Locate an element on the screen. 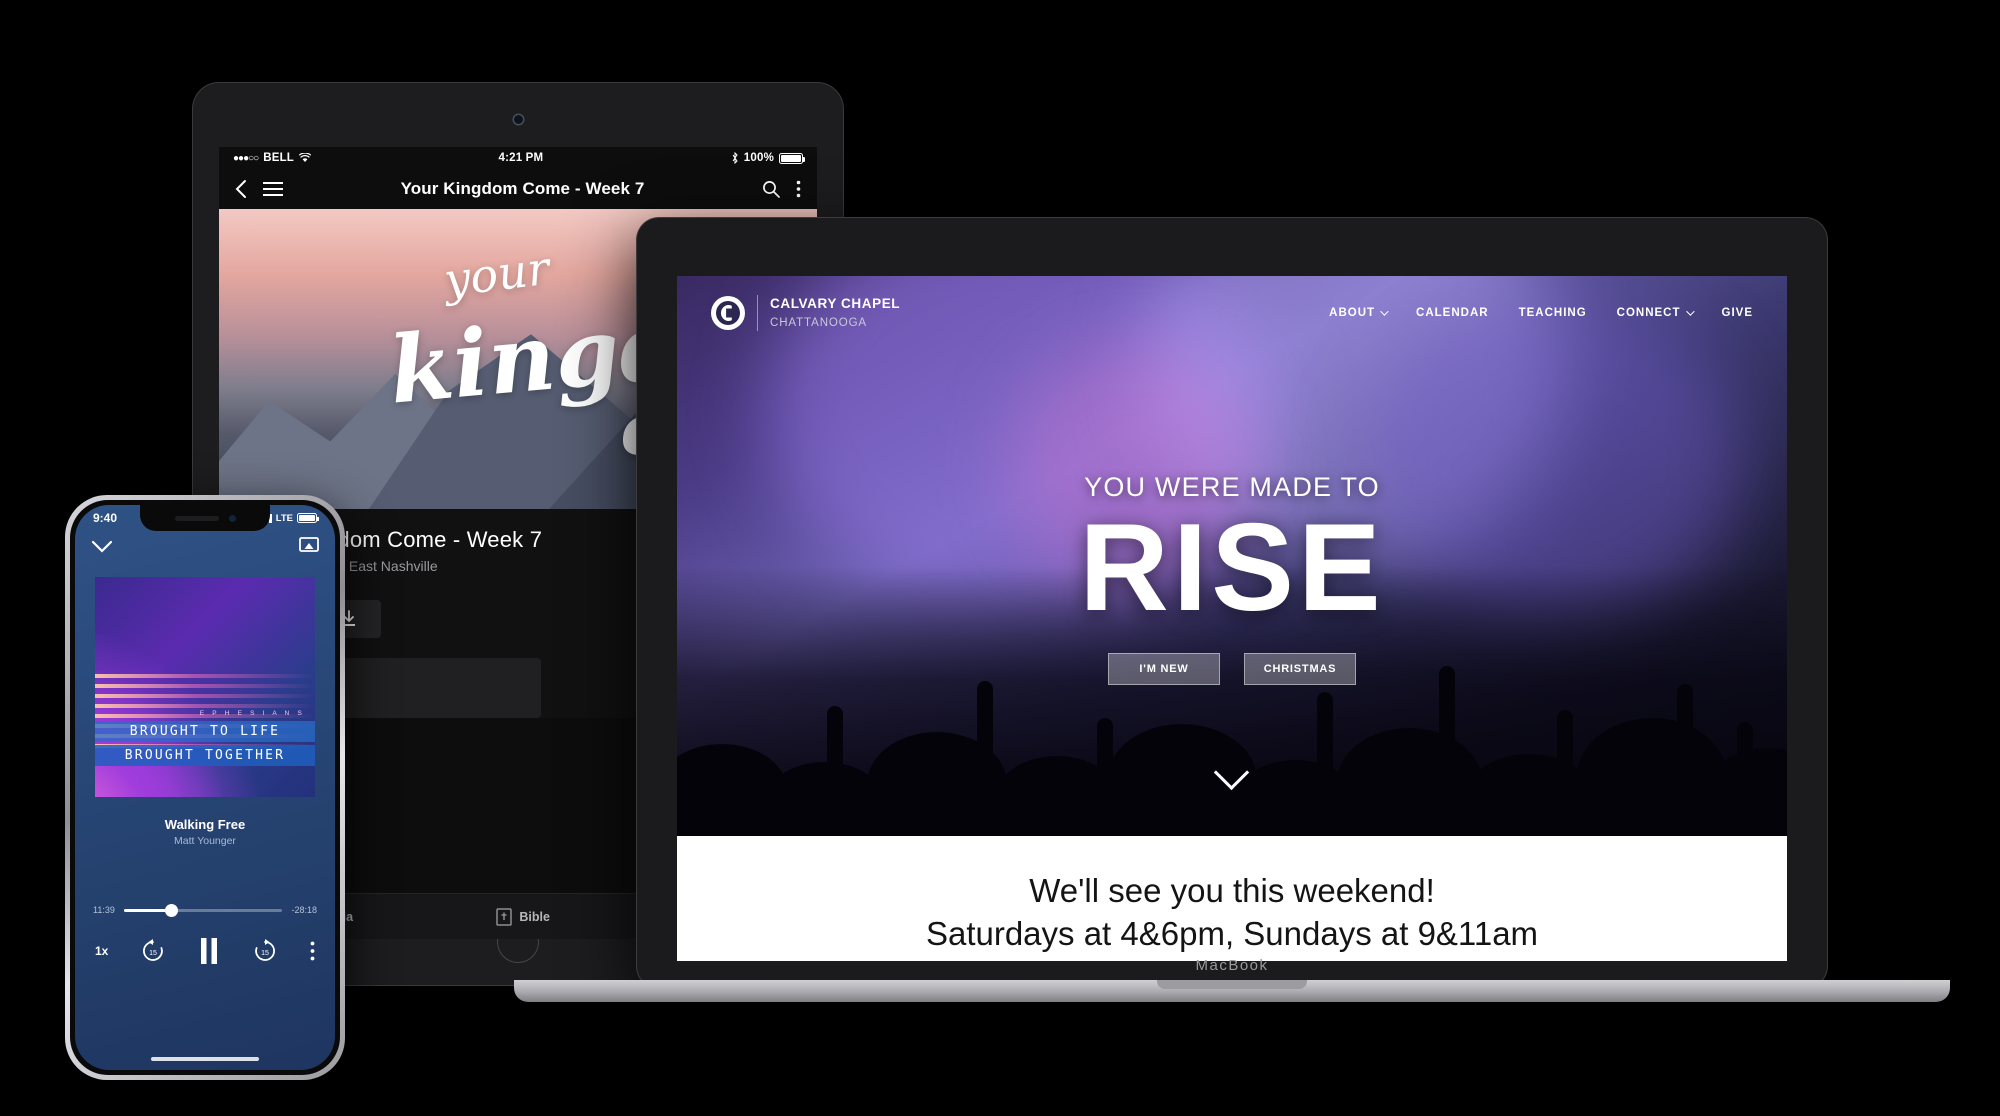 The image size is (2000, 1116). phone-track-info: Walking Free Matt Younger is located at coordinates (205, 832).